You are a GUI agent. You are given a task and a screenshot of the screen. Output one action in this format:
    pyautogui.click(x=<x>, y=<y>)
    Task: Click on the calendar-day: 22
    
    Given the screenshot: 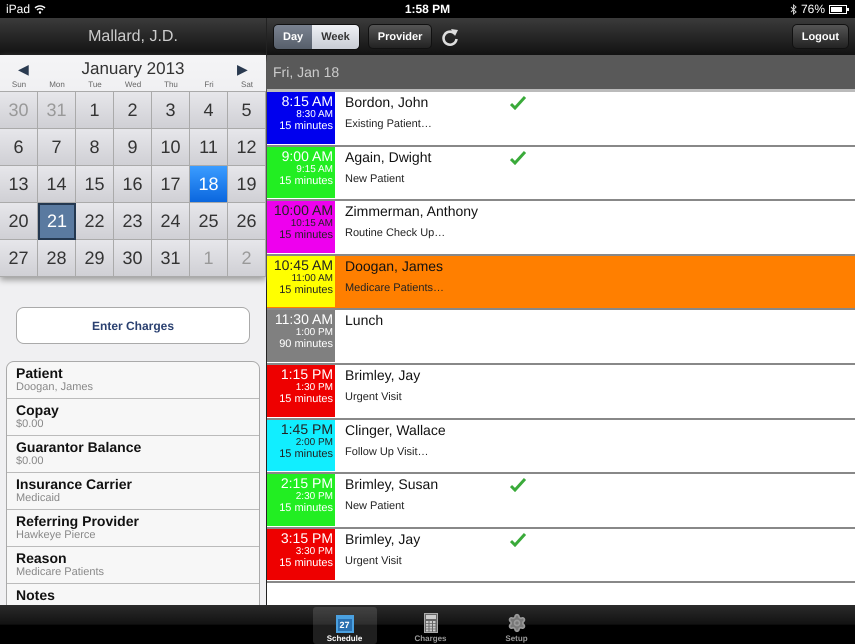 What is the action you would take?
    pyautogui.click(x=95, y=221)
    